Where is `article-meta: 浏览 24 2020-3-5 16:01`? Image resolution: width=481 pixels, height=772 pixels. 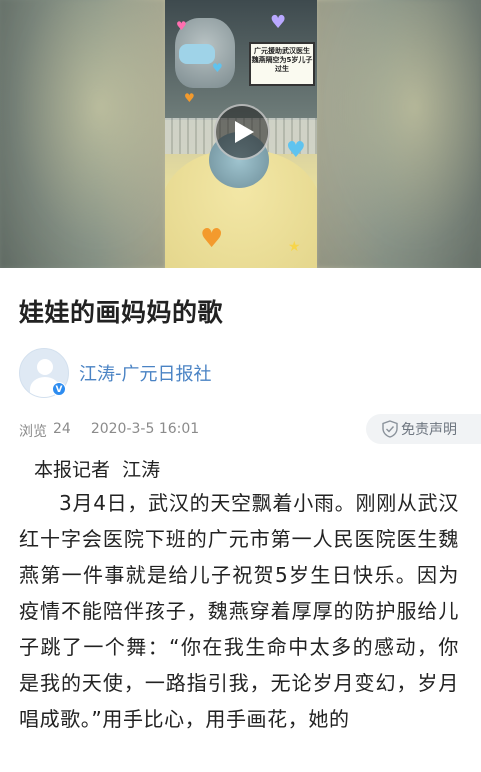
article-meta: 浏览 24 2020-3-5 16:01 is located at coordinates (109, 431).